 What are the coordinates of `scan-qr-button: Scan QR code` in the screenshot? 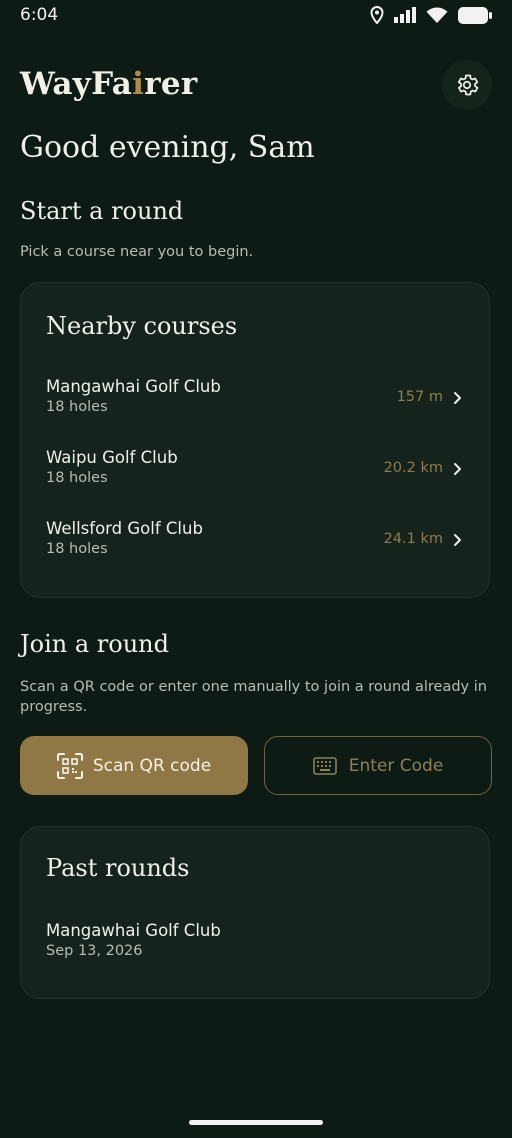 It's located at (134, 765).